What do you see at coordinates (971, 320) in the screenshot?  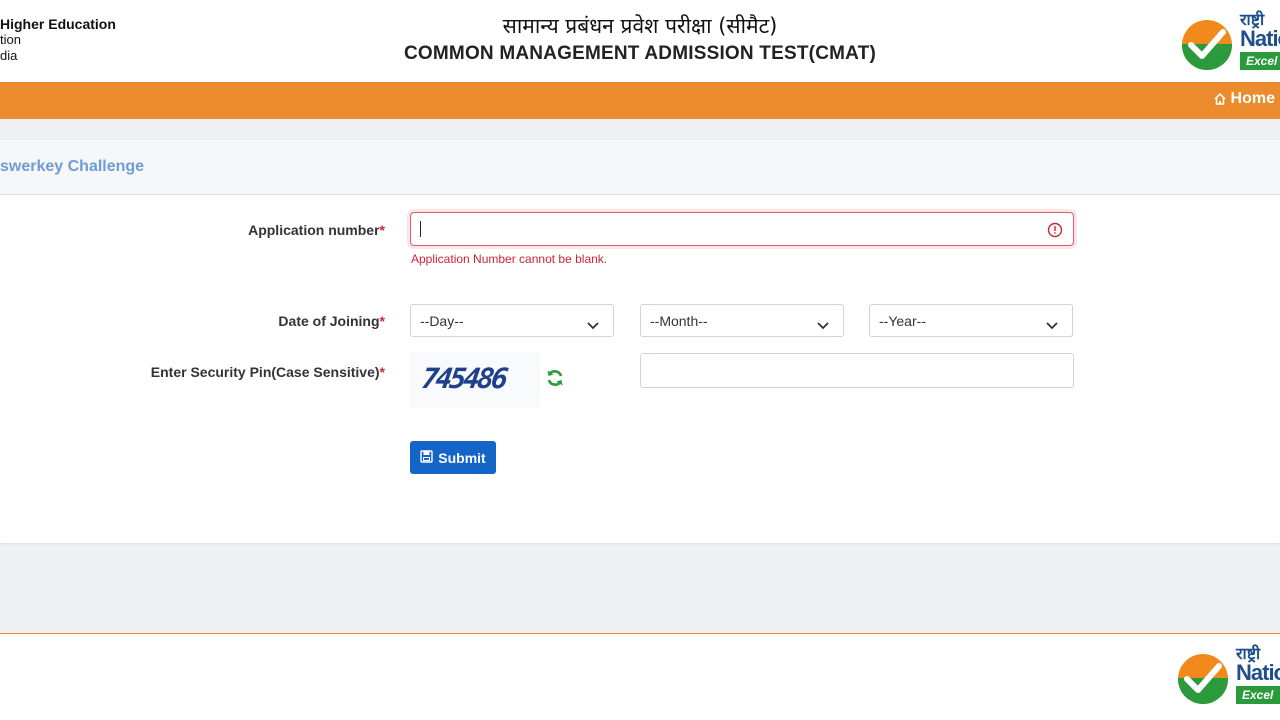 I see `year-select: --Year--` at bounding box center [971, 320].